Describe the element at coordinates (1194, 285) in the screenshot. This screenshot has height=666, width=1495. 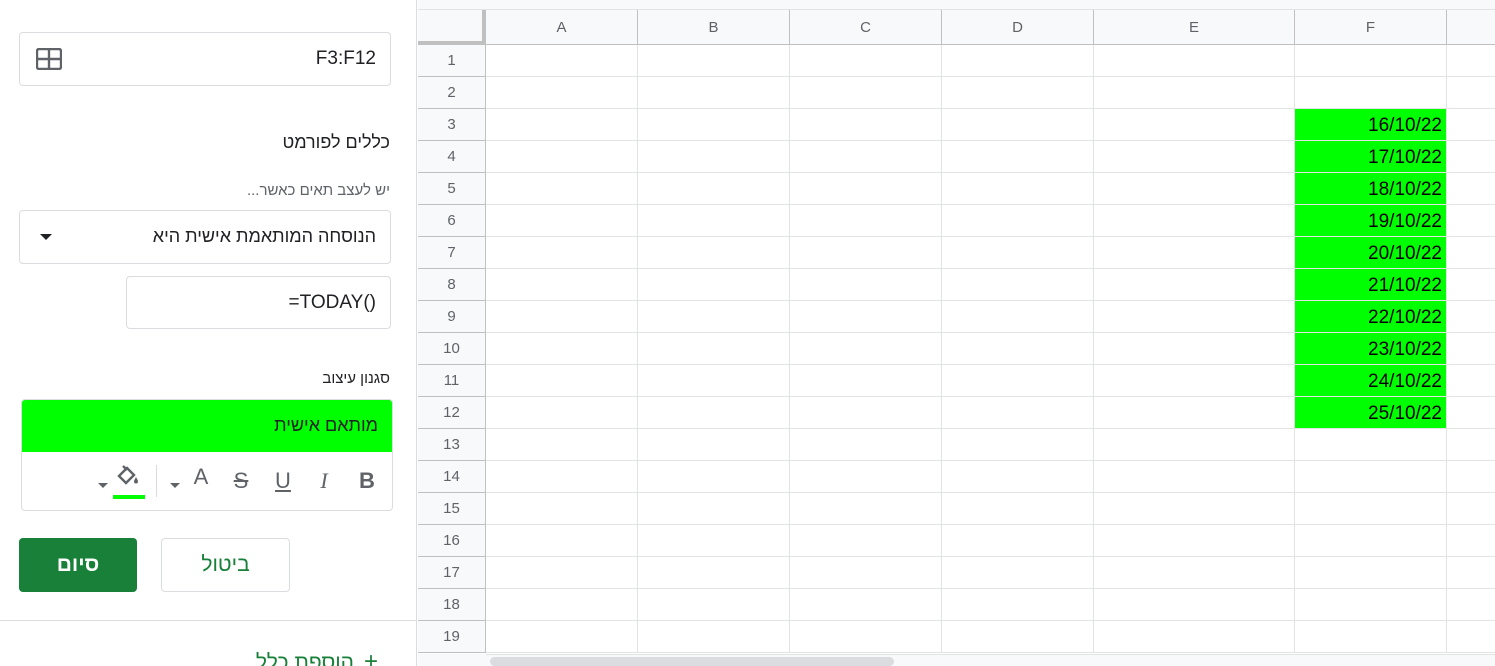
I see `cell-e8` at that location.